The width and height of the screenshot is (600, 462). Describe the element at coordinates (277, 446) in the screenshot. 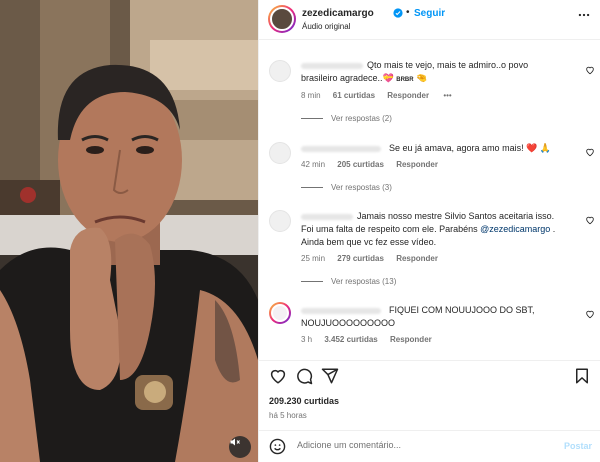

I see `emoji-icon` at that location.